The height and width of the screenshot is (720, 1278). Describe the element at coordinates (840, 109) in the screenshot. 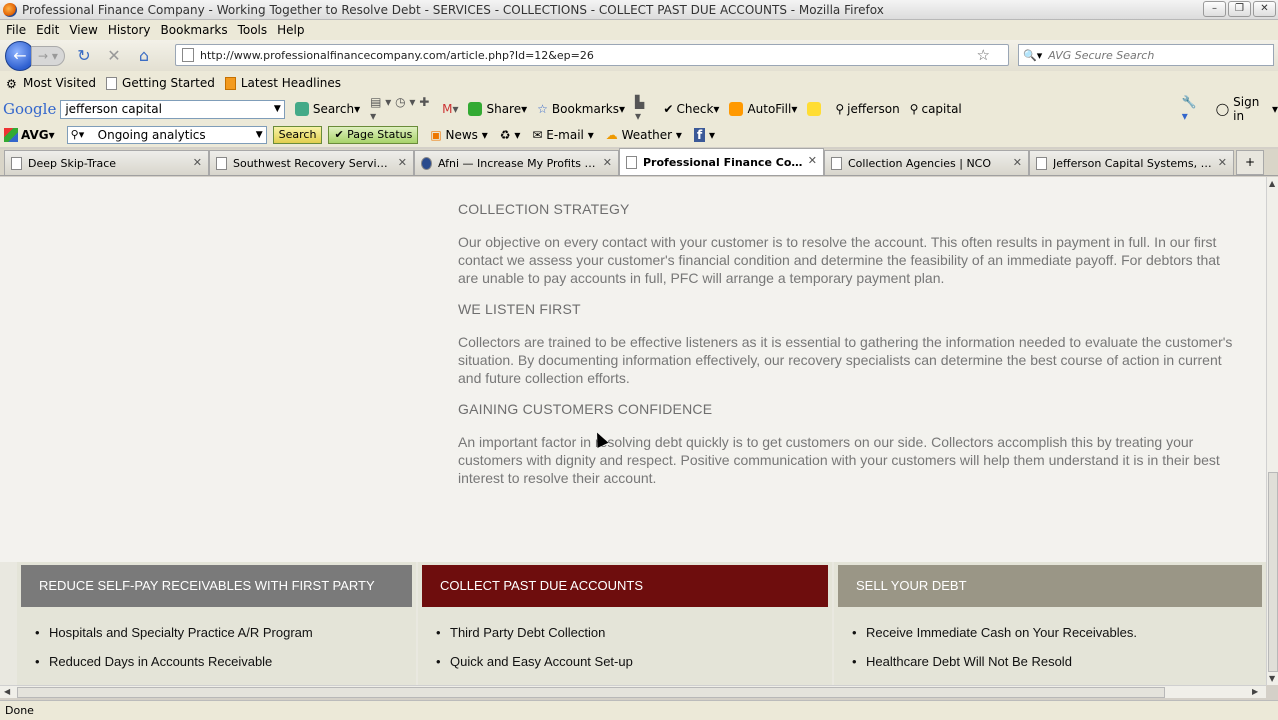

I see `magnifier-icon: ⚲` at that location.